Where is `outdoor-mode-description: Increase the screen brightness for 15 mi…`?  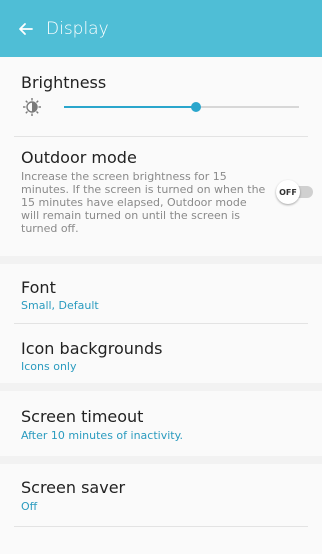 outdoor-mode-description: Increase the screen brightness for 15 mi… is located at coordinates (143, 202).